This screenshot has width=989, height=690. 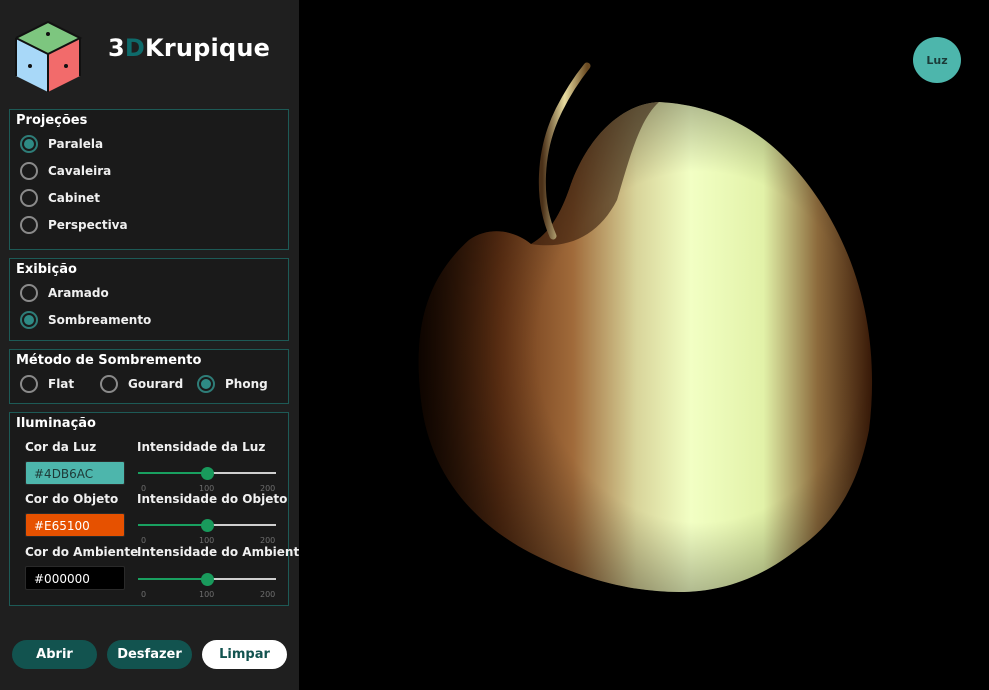 I want to click on radio-label: Perspectiva, so click(x=88, y=225).